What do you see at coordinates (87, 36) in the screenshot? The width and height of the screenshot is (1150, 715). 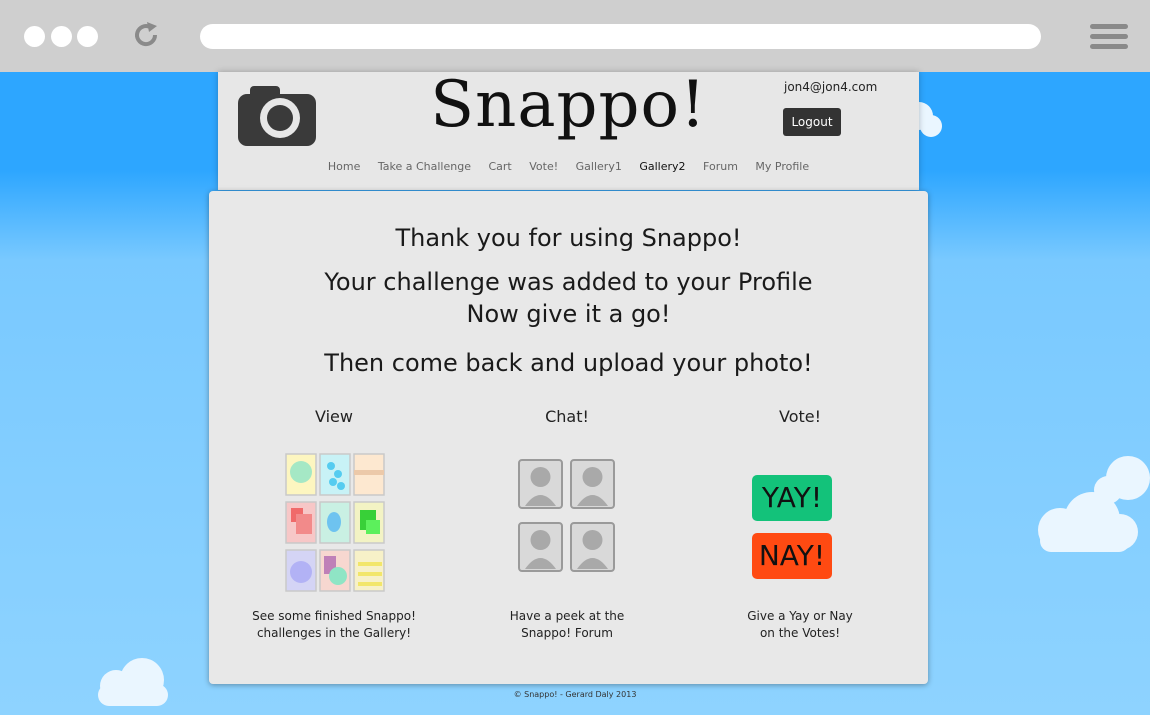 I see `window-dot-maximize` at bounding box center [87, 36].